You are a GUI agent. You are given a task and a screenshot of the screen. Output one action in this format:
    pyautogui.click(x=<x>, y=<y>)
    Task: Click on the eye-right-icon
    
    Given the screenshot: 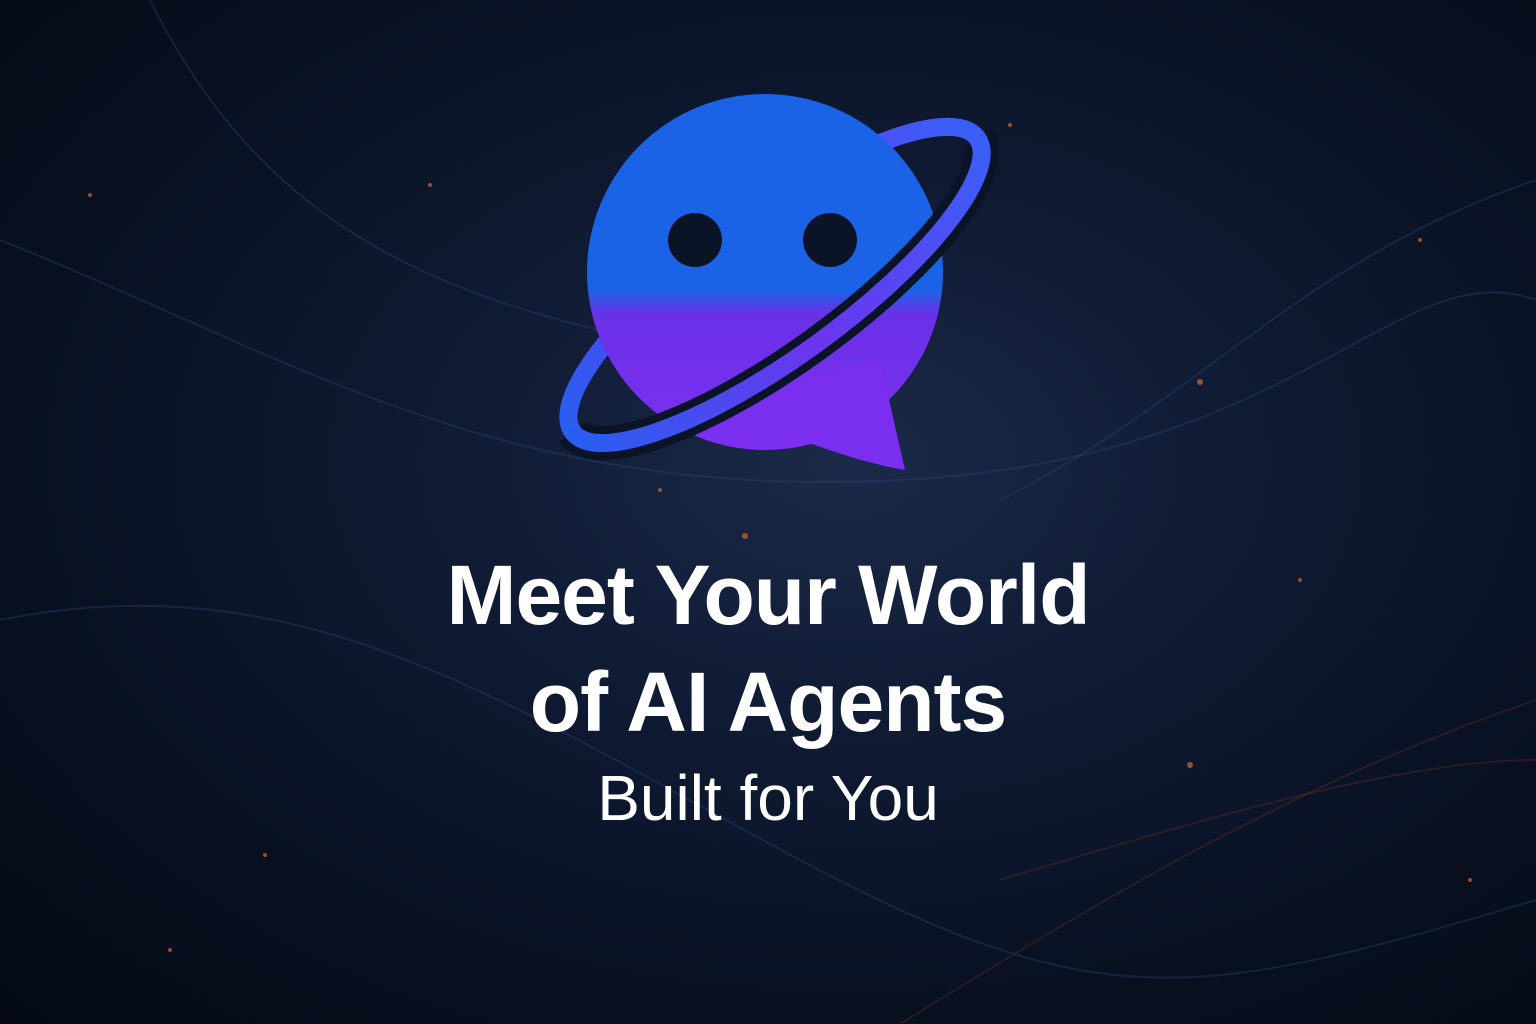 What is the action you would take?
    pyautogui.click(x=830, y=240)
    